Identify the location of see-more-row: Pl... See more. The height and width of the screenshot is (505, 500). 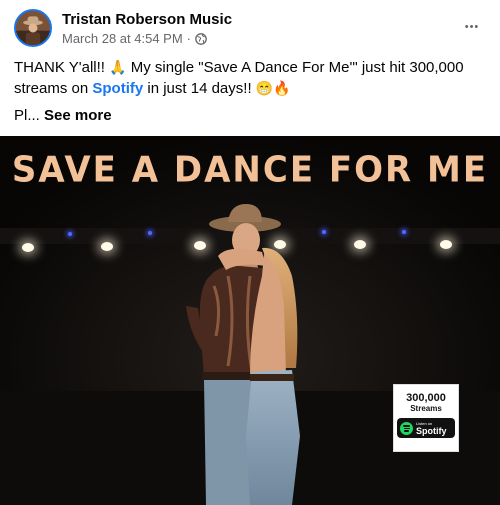
(63, 115).